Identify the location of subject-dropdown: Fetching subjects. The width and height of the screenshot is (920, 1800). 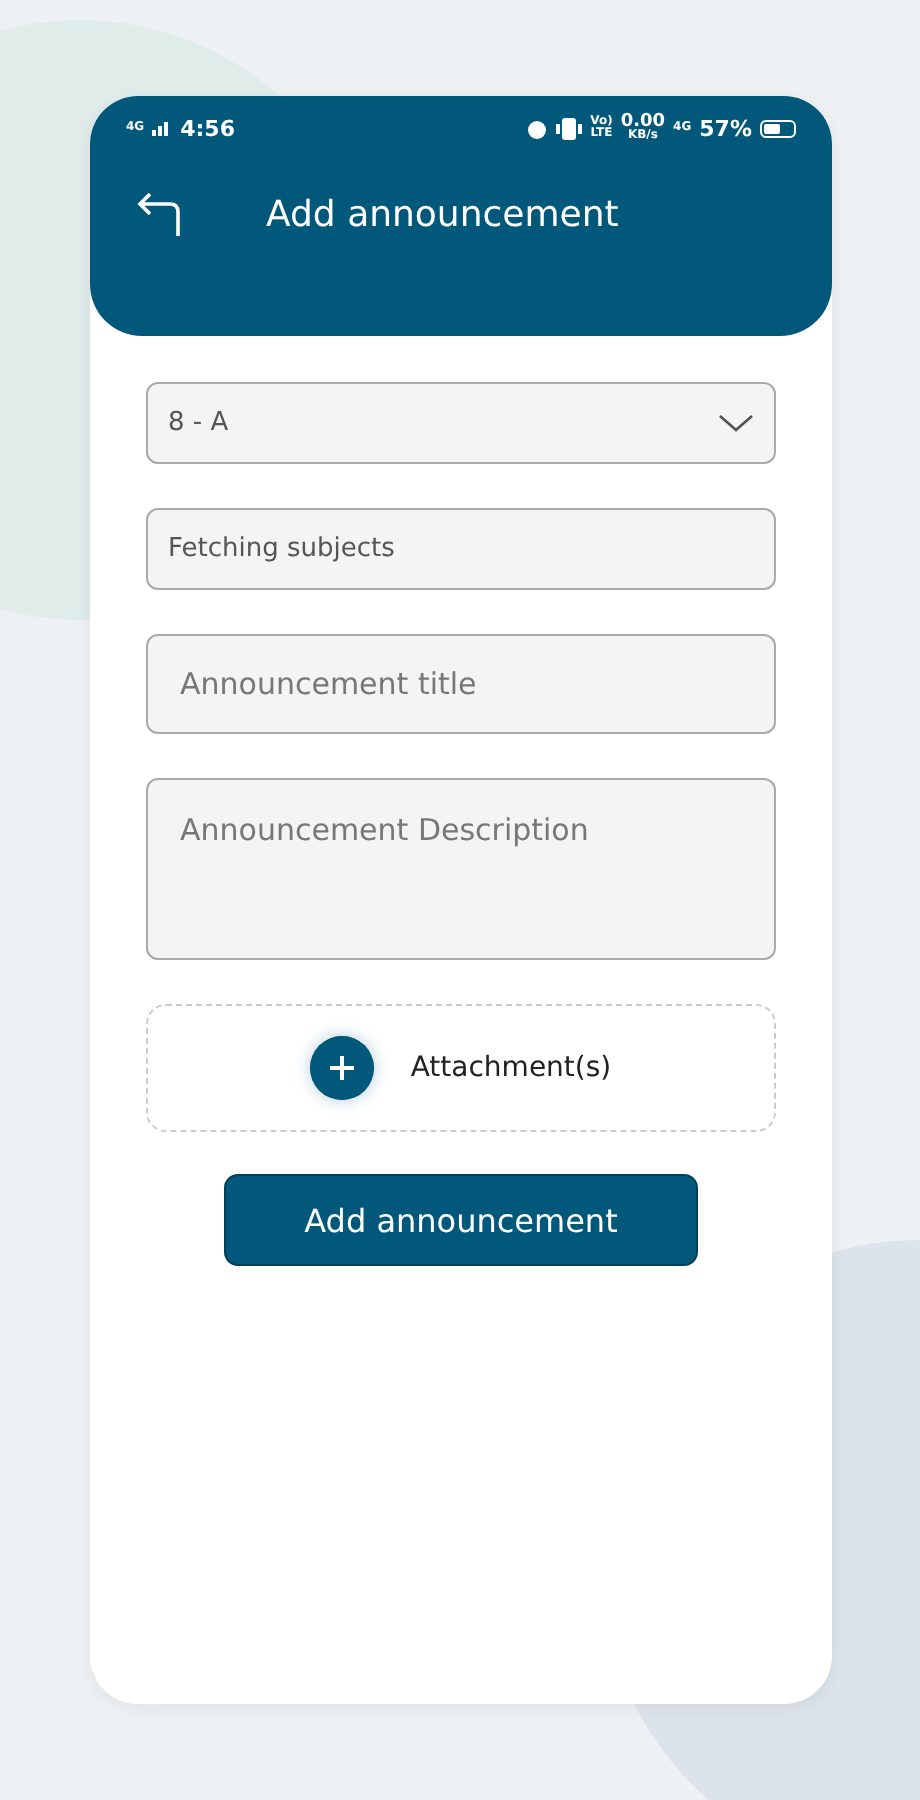
(461, 549).